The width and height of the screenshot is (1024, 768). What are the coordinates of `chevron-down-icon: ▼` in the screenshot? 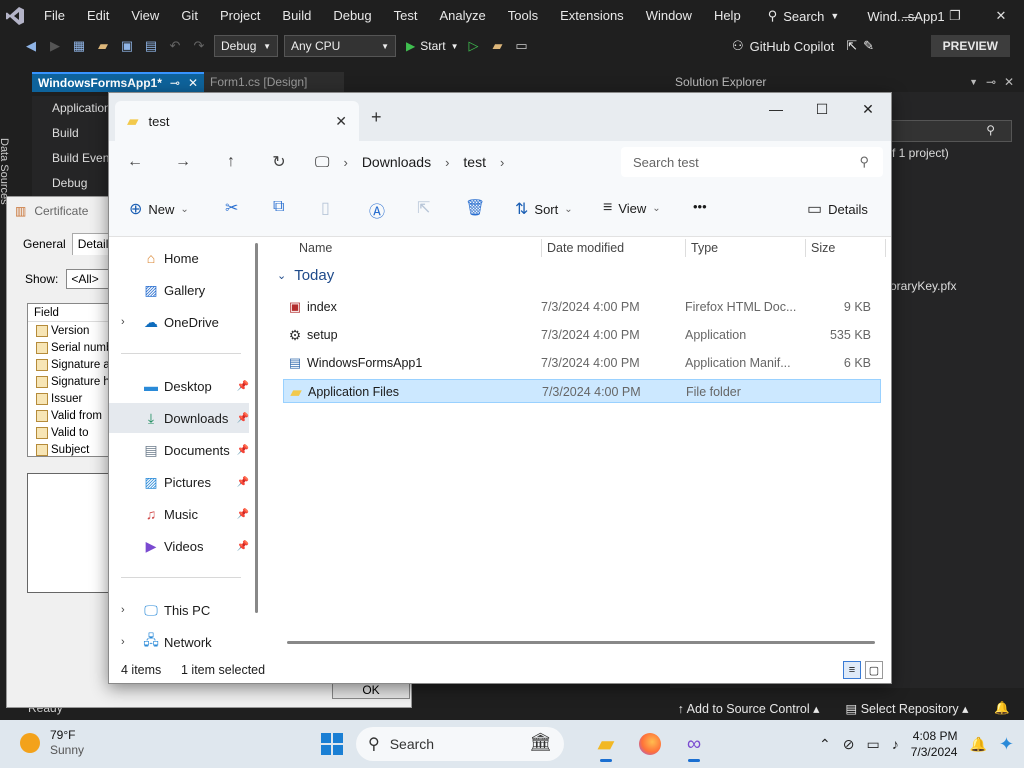 It's located at (973, 82).